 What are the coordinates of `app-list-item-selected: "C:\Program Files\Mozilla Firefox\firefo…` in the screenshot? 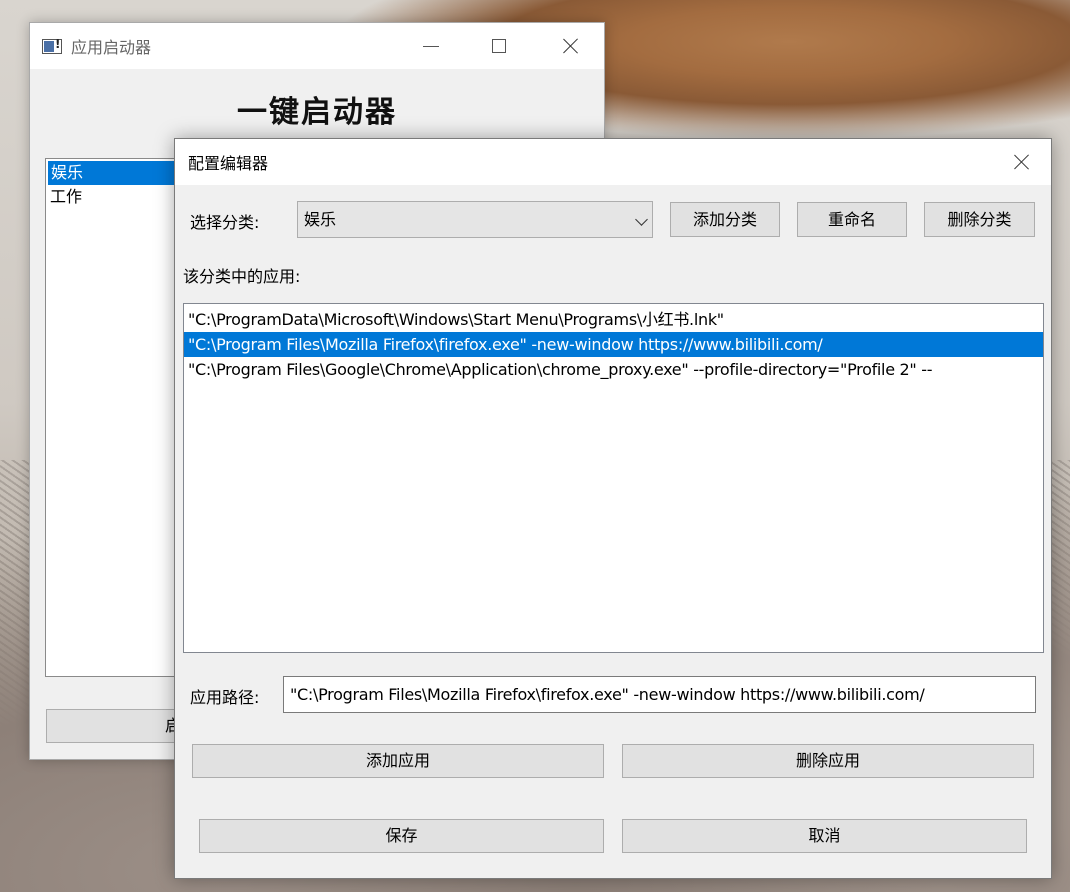 It's located at (613, 344).